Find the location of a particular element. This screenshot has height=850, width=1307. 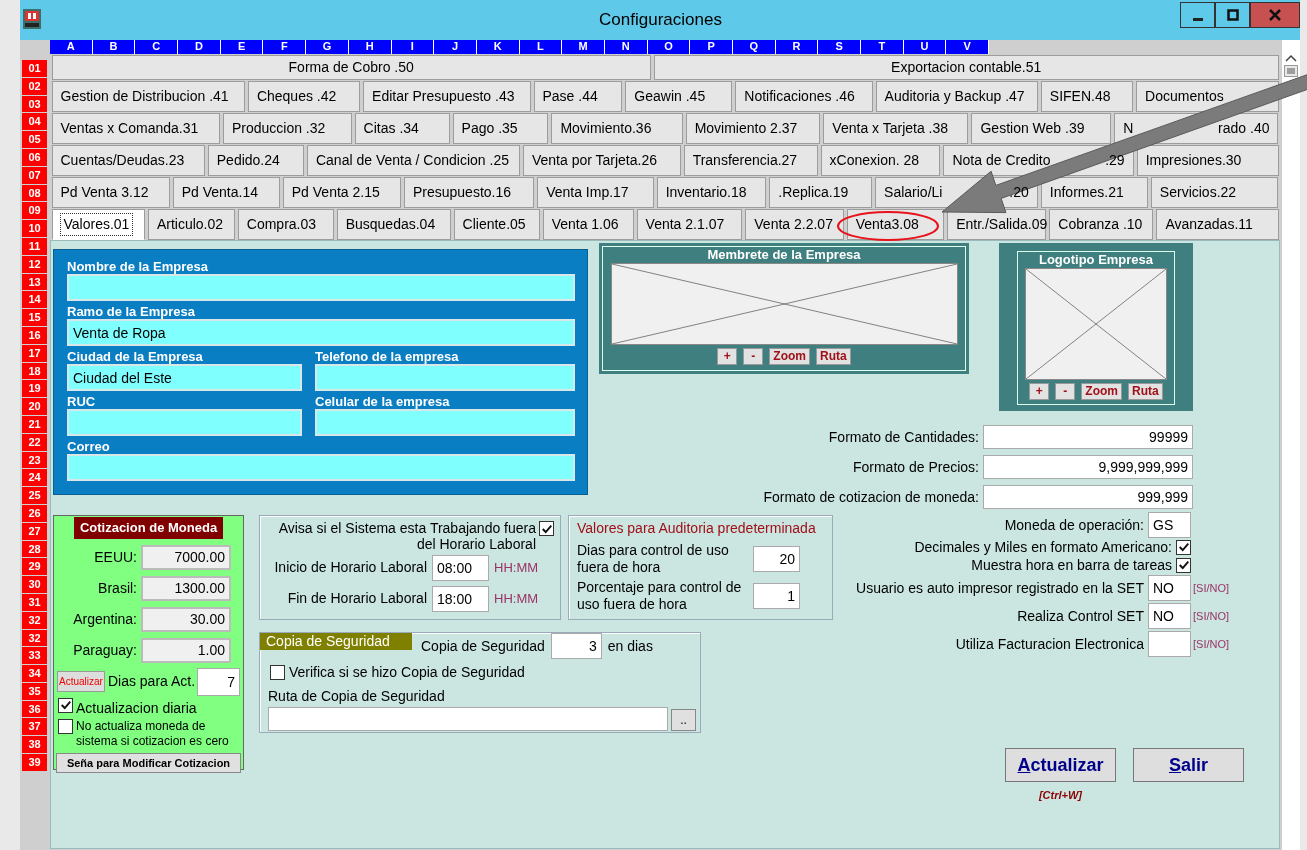

app-icon is located at coordinates (32, 19).